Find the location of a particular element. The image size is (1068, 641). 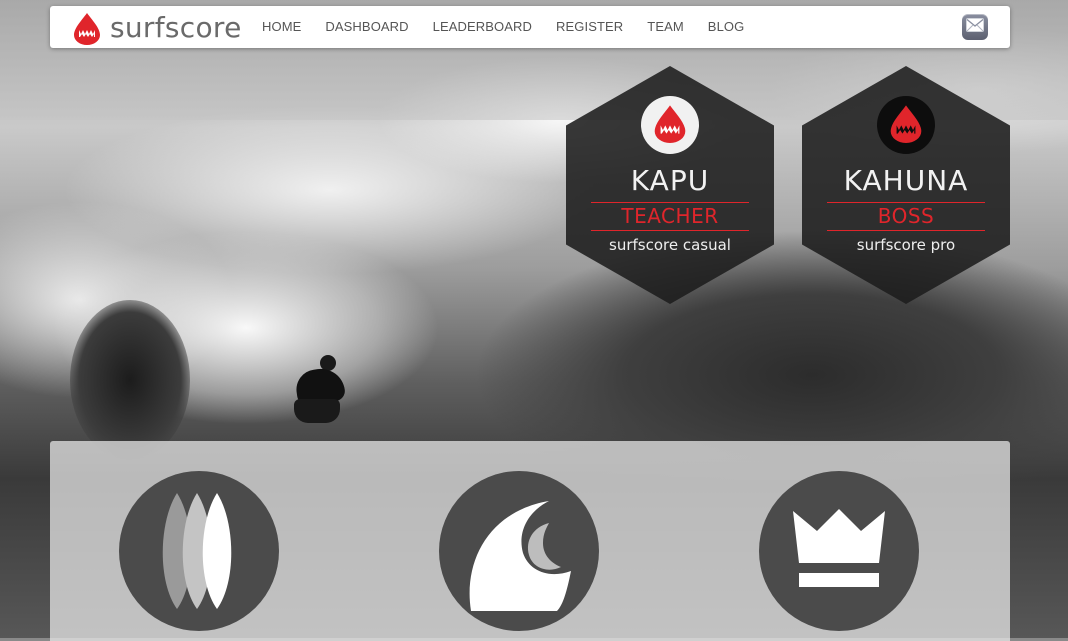

badge-tier: surfscore casual is located at coordinates (670, 245).